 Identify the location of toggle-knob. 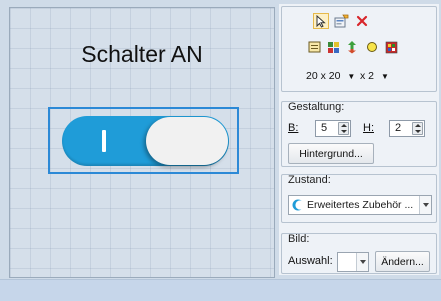
(187, 141).